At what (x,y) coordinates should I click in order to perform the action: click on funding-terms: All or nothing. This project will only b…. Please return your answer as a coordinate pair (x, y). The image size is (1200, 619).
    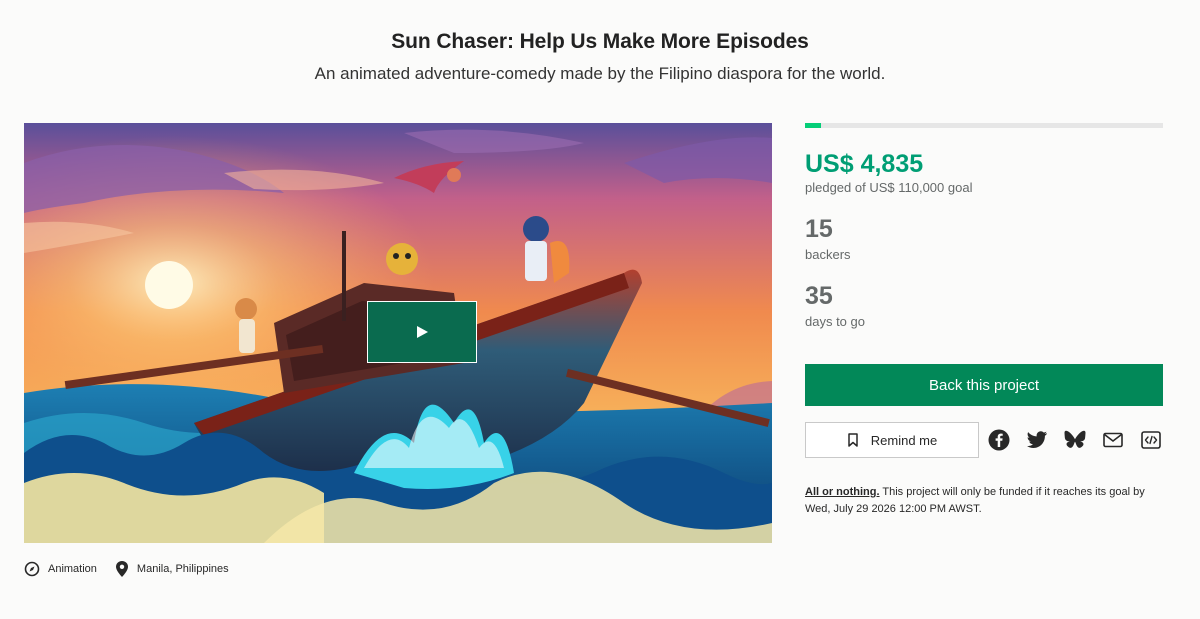
    Looking at the image, I should click on (985, 501).